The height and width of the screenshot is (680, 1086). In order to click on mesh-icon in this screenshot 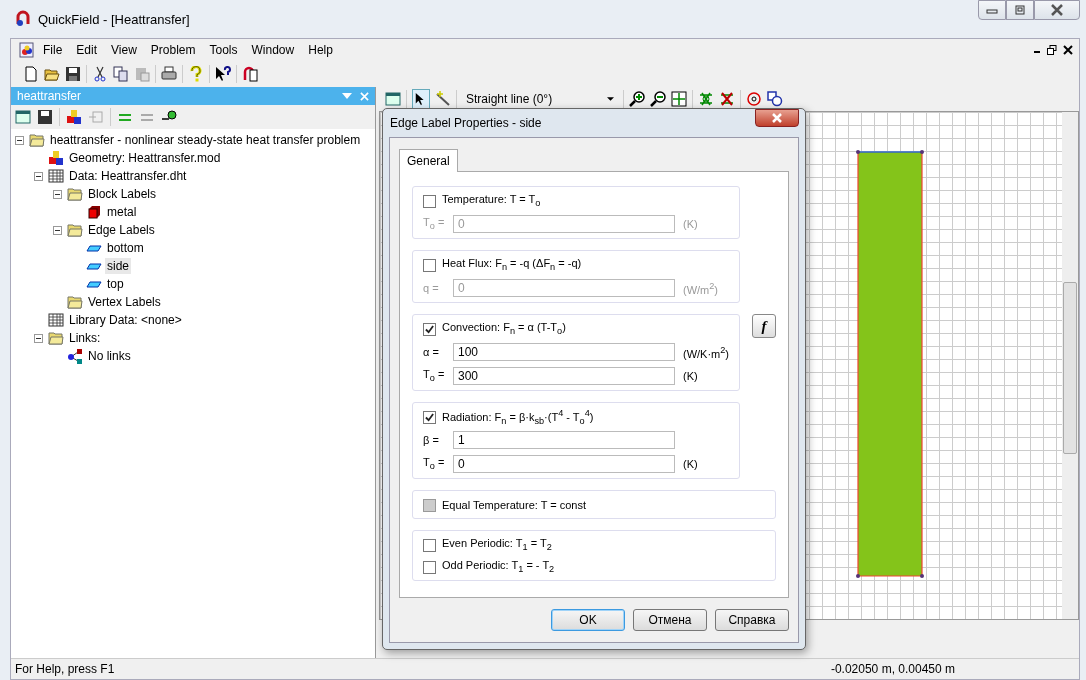, I will do `click(706, 99)`.